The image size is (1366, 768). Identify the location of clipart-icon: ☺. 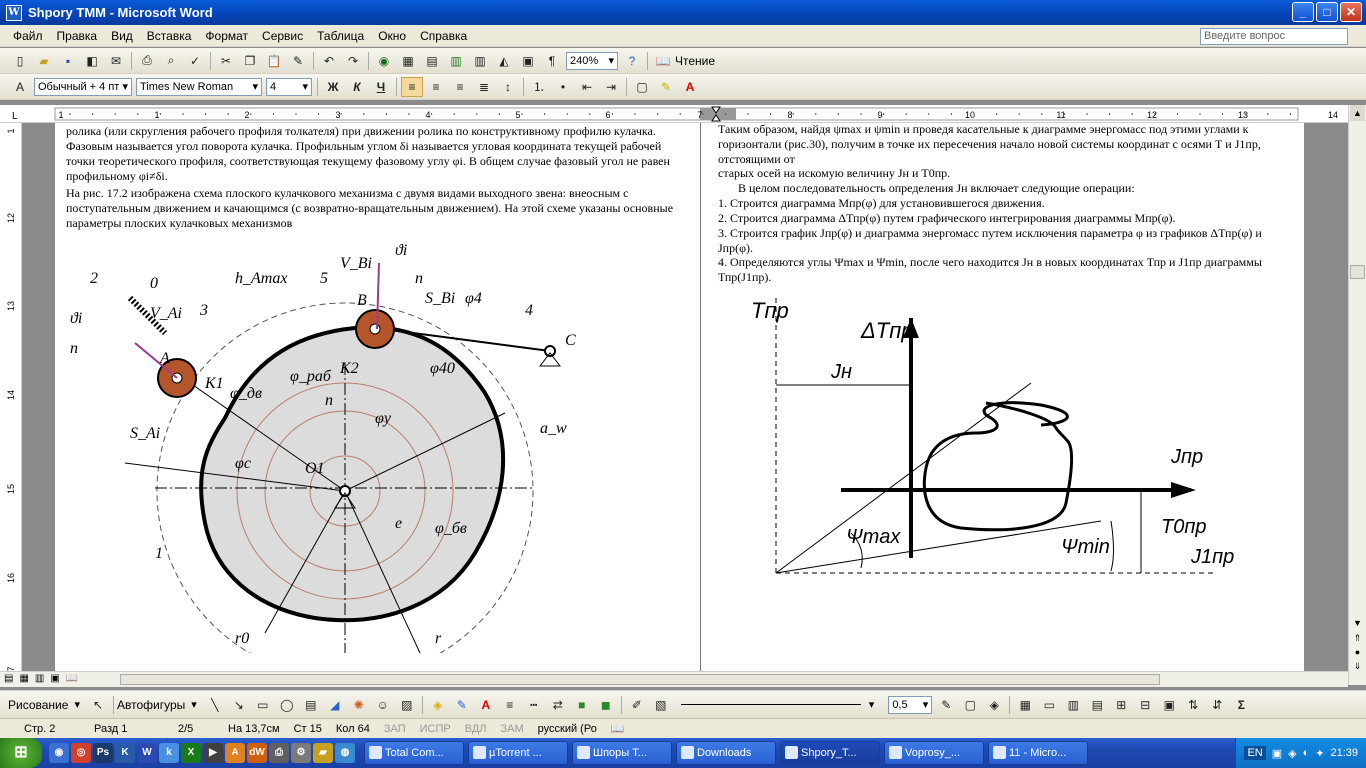
(383, 705).